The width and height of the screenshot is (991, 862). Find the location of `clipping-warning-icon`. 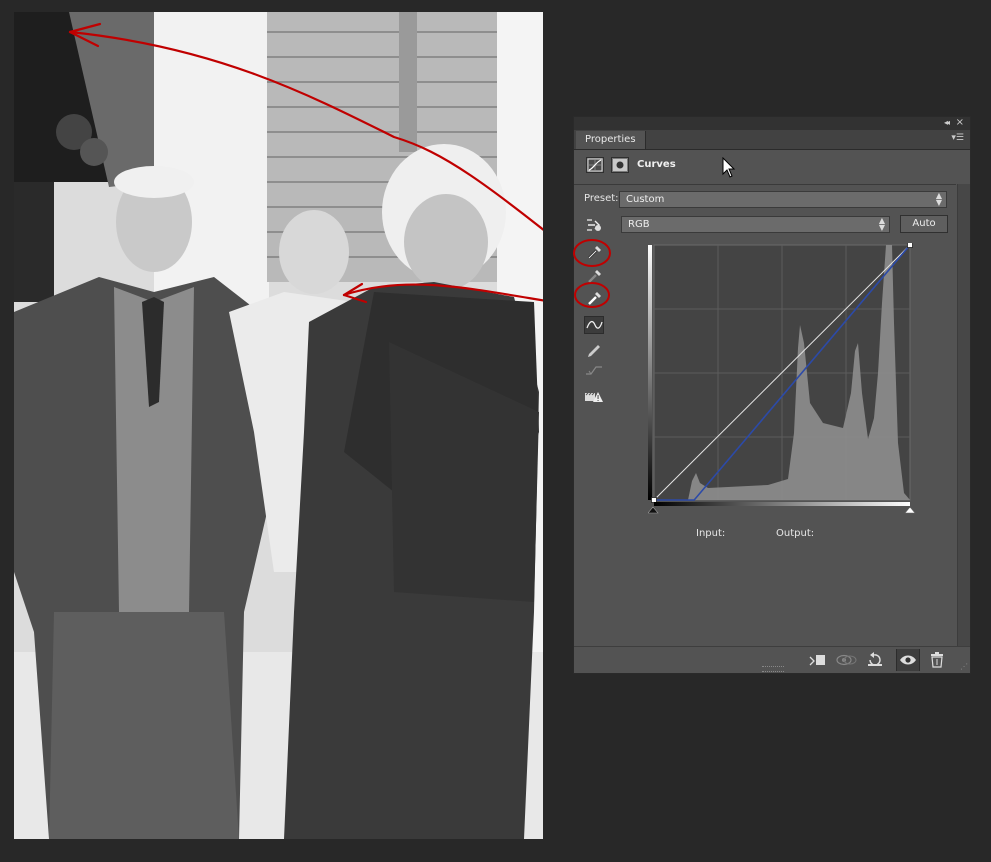

clipping-warning-icon is located at coordinates (594, 396).